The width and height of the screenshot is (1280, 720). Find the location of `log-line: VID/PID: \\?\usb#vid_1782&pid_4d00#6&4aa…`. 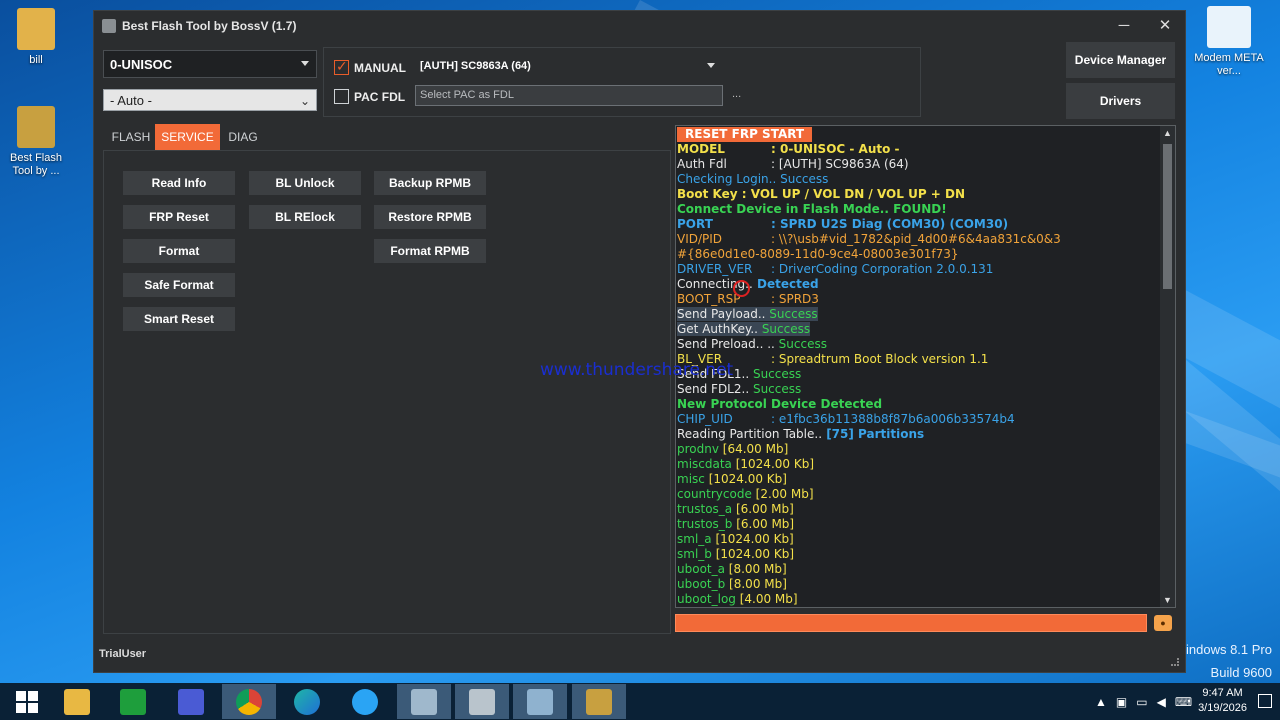

log-line: VID/PID: \\?\usb#vid_1782&pid_4d00#6&4aa… is located at coordinates (918, 239).